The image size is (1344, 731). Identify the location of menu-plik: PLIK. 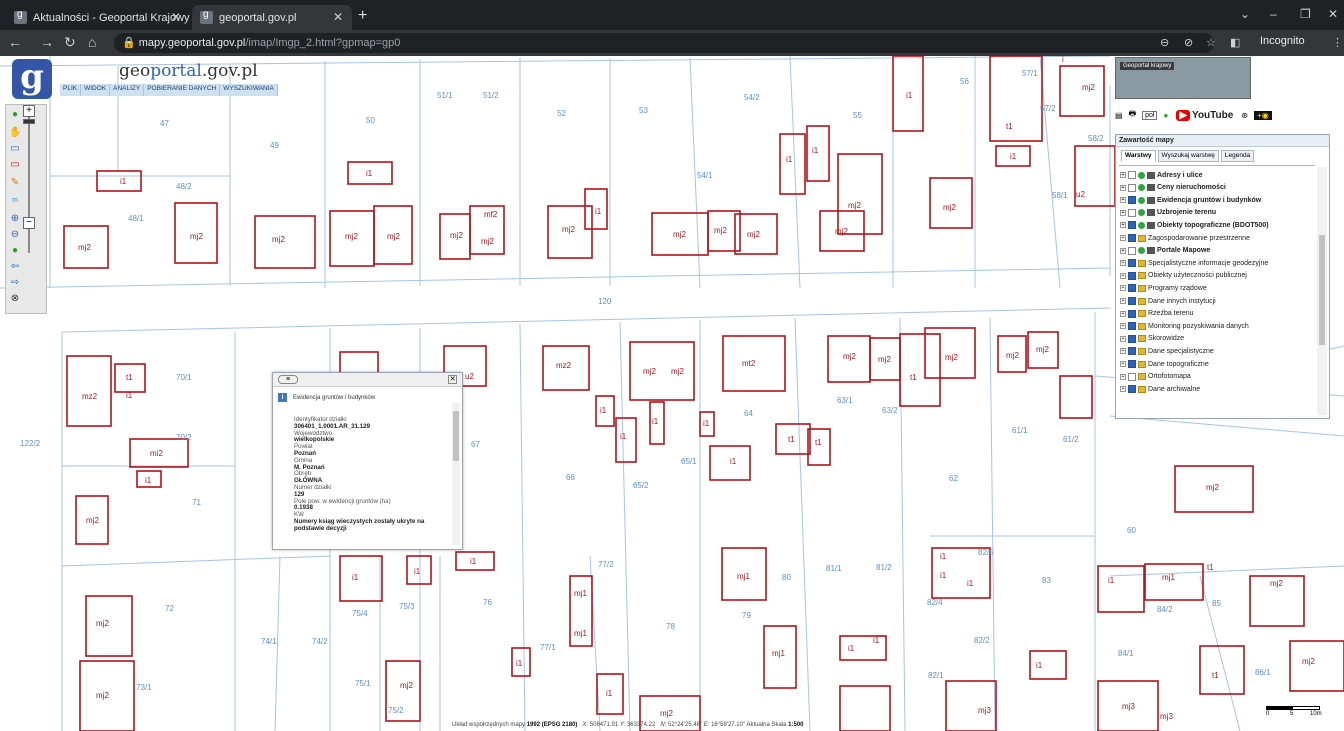
(71, 90).